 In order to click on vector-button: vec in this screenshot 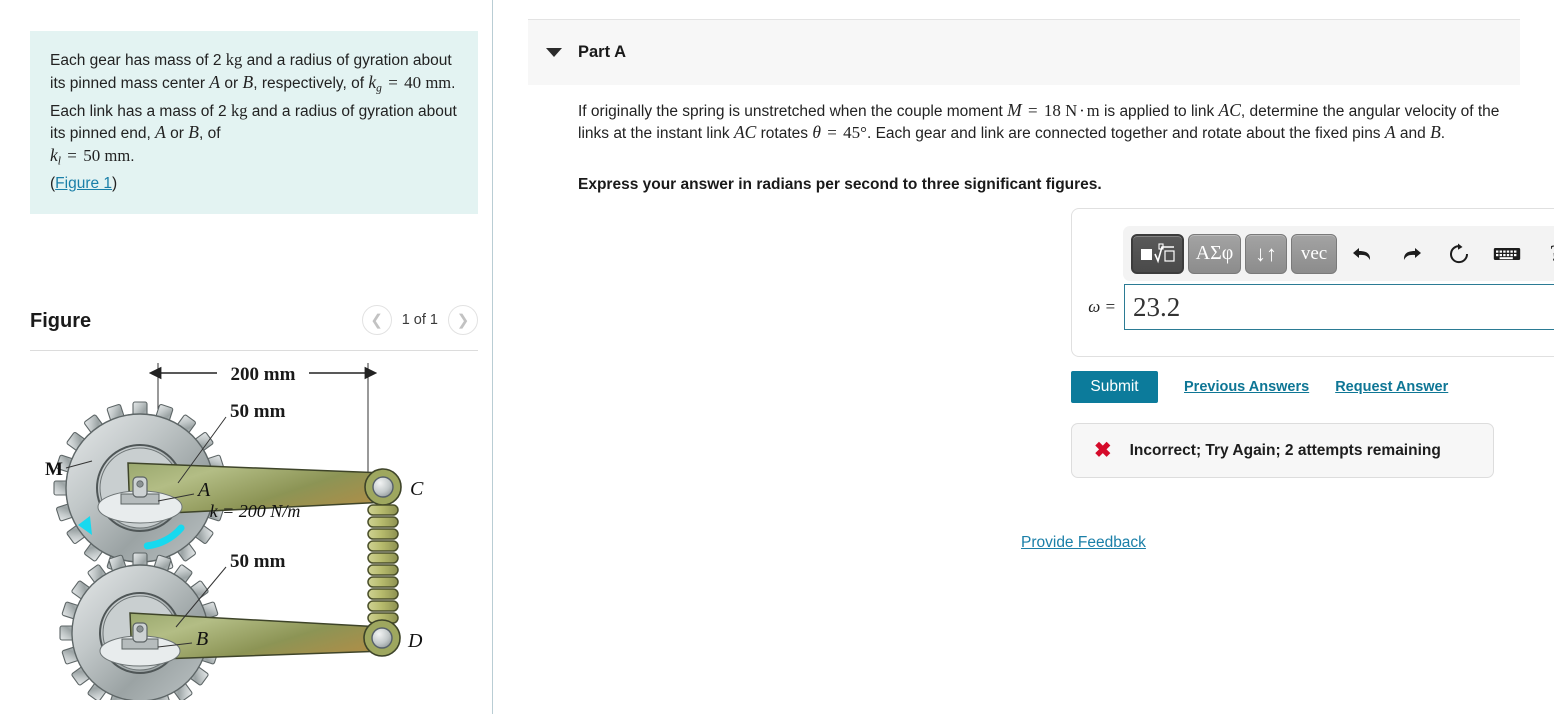, I will do `click(1314, 253)`.